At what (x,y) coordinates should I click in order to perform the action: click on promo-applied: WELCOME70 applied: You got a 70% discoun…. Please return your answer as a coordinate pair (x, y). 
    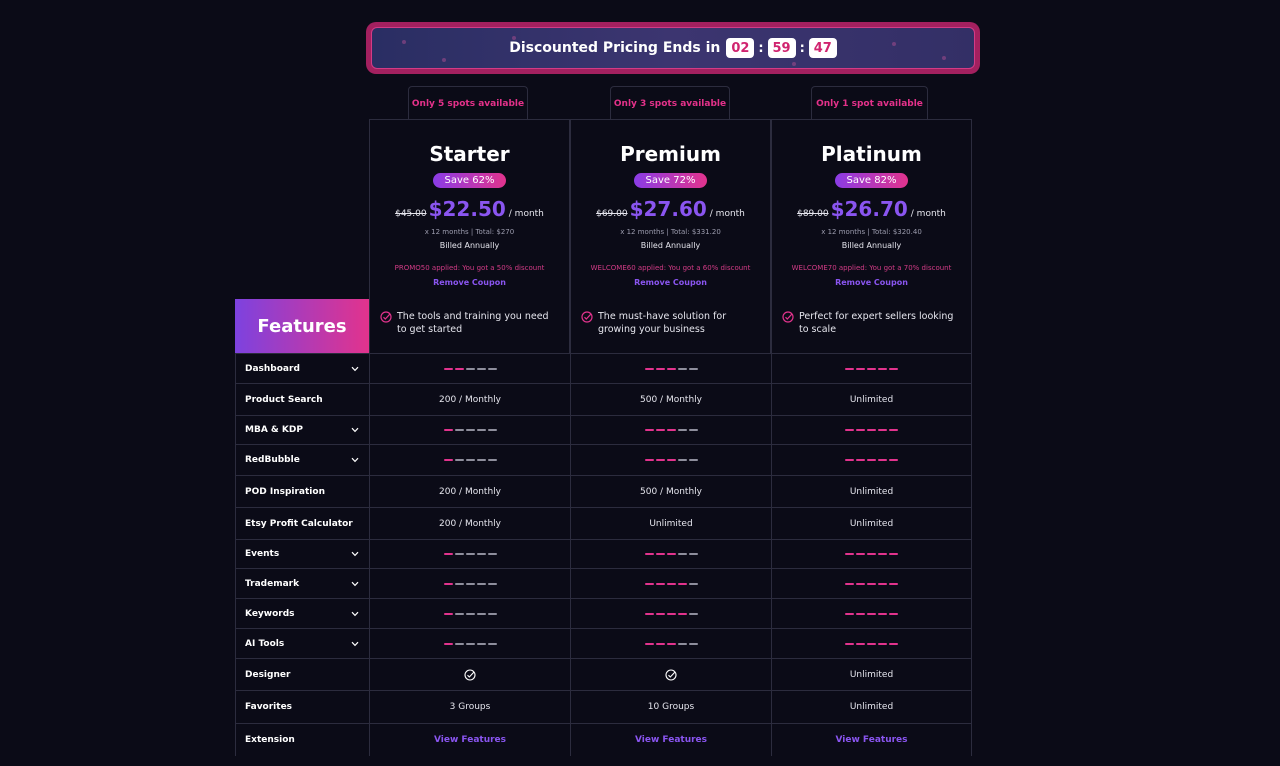
    Looking at the image, I should click on (871, 268).